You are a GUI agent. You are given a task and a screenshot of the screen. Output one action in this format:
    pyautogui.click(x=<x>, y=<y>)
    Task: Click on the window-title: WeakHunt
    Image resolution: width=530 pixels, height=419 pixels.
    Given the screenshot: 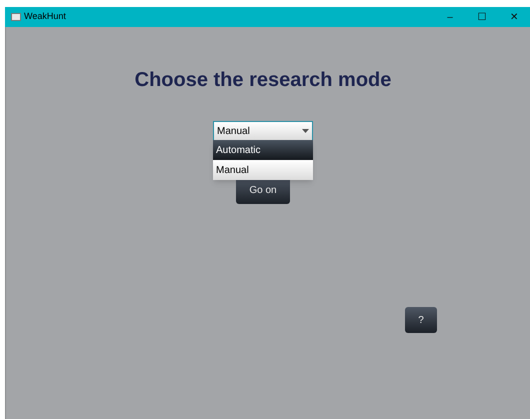 What is the action you would take?
    pyautogui.click(x=45, y=17)
    